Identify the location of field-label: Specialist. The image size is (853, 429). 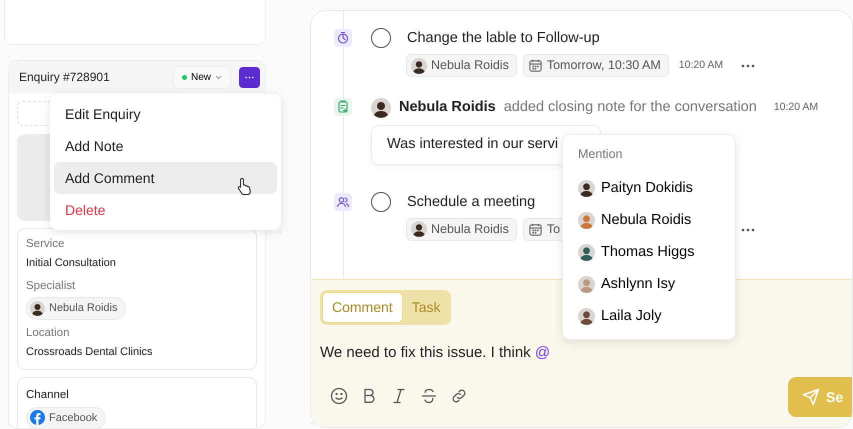
(51, 286).